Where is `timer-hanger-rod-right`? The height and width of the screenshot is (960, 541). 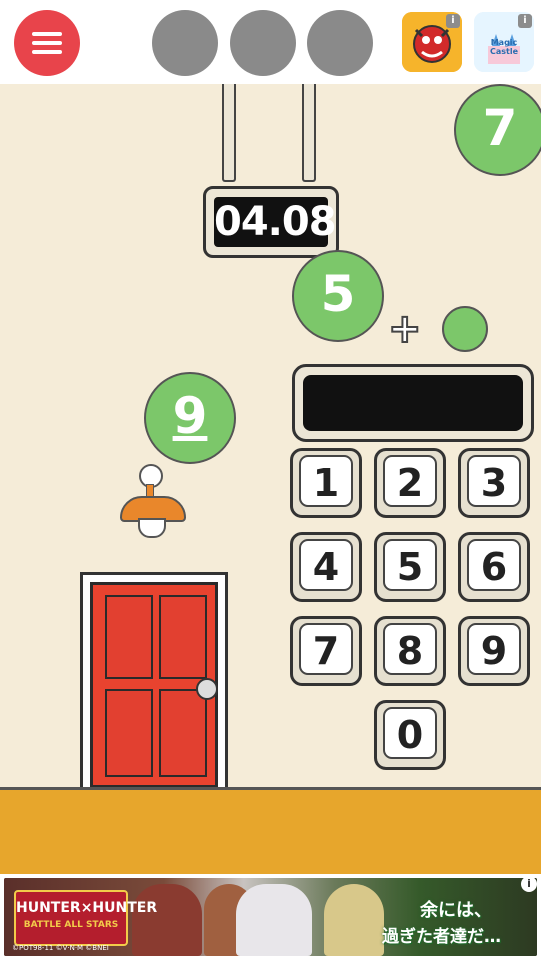 timer-hanger-rod-right is located at coordinates (309, 133).